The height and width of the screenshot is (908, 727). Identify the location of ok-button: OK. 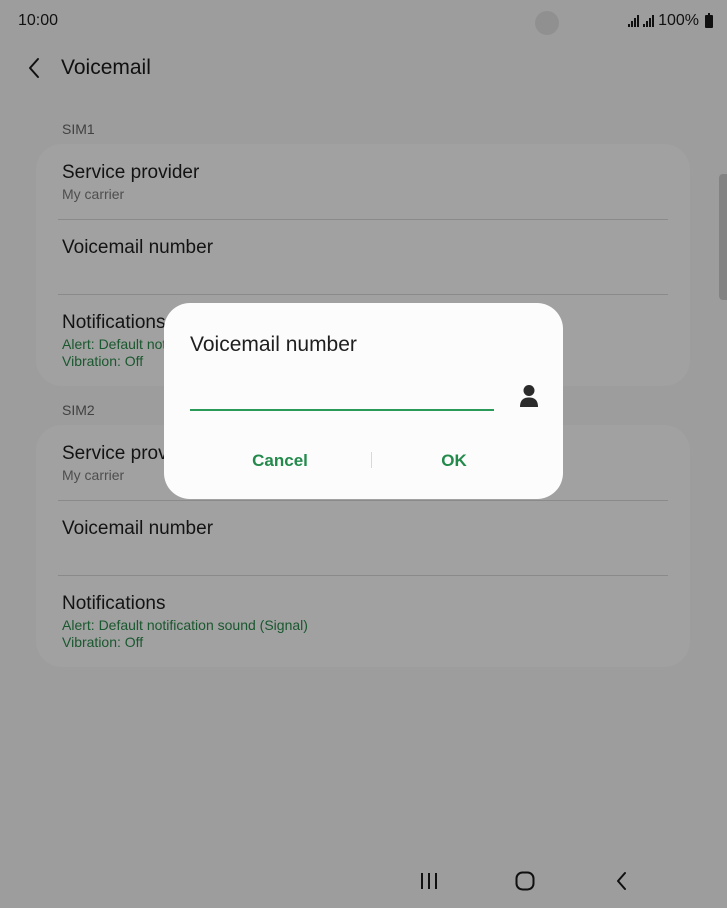
(454, 461).